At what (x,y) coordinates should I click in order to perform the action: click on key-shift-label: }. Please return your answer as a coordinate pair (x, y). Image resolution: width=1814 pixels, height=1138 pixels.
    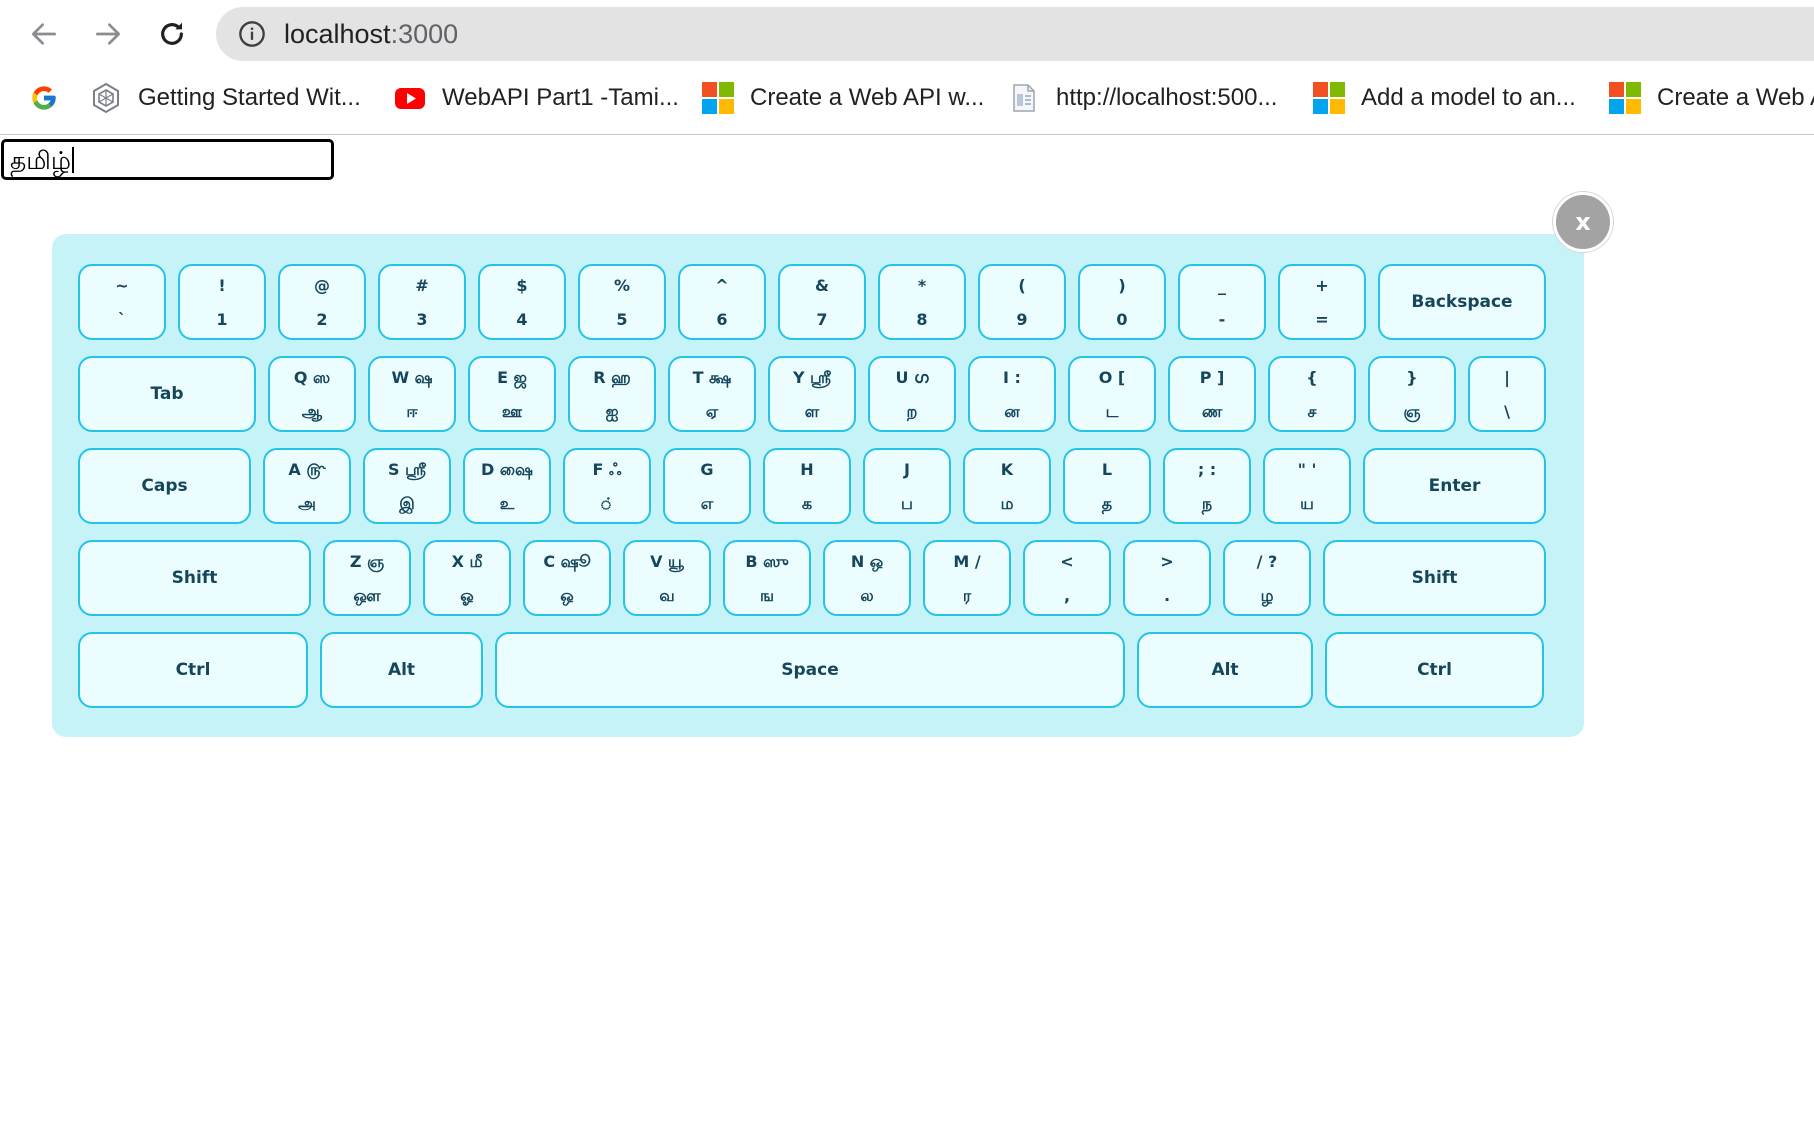
    Looking at the image, I should click on (1412, 377).